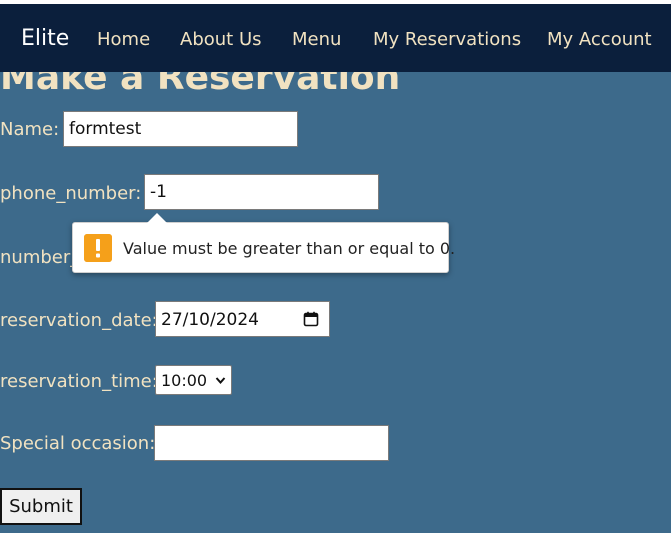  I want to click on name-label: Name:, so click(30, 129).